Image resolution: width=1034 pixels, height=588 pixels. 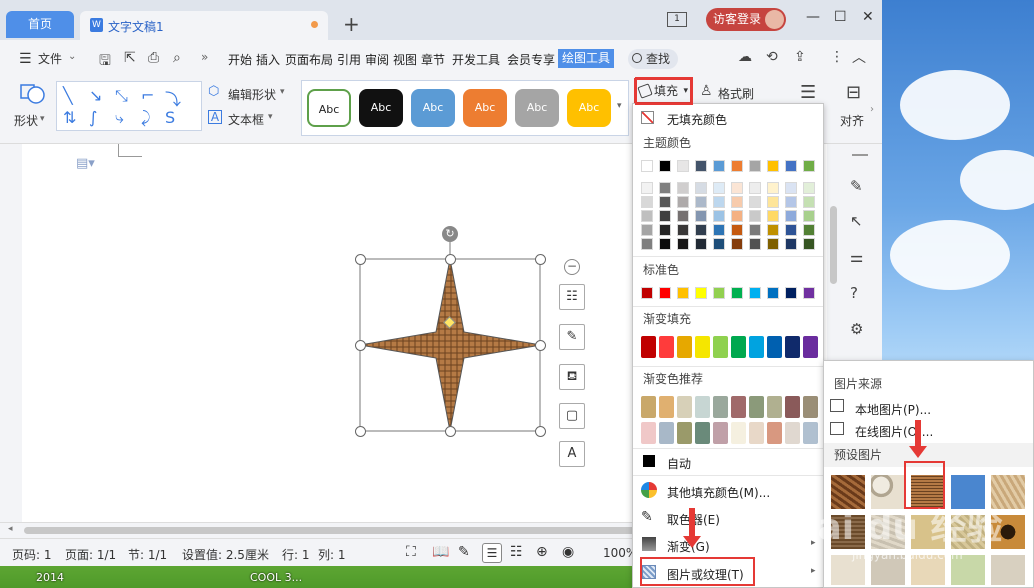 I want to click on hamburger-icon: ☰, so click(x=25, y=59).